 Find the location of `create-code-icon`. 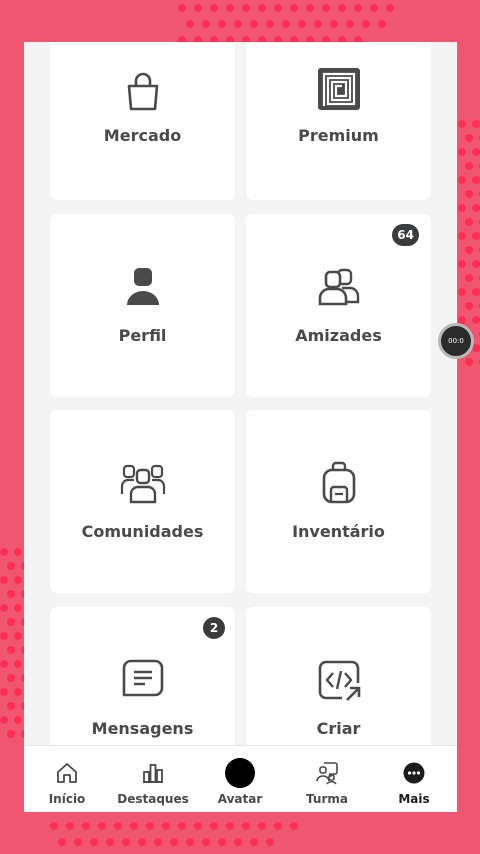

create-code-icon is located at coordinates (339, 680).